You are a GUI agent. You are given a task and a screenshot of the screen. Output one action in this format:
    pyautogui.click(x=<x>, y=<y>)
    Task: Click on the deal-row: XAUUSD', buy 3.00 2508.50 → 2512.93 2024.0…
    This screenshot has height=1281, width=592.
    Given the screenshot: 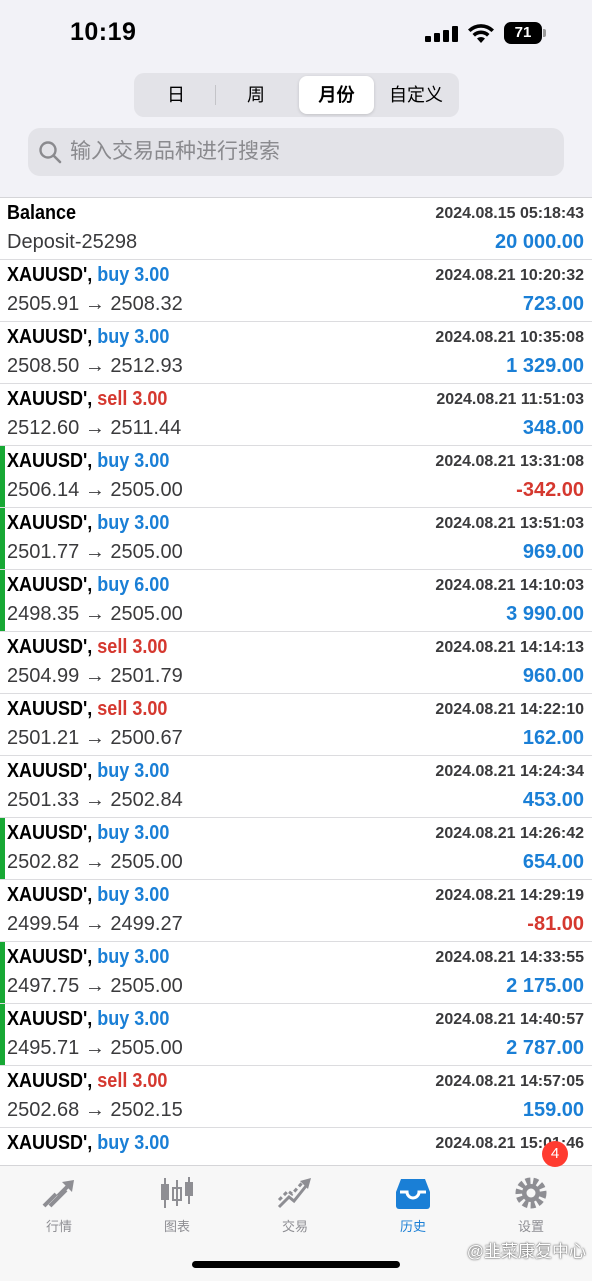 What is the action you would take?
    pyautogui.click(x=296, y=353)
    